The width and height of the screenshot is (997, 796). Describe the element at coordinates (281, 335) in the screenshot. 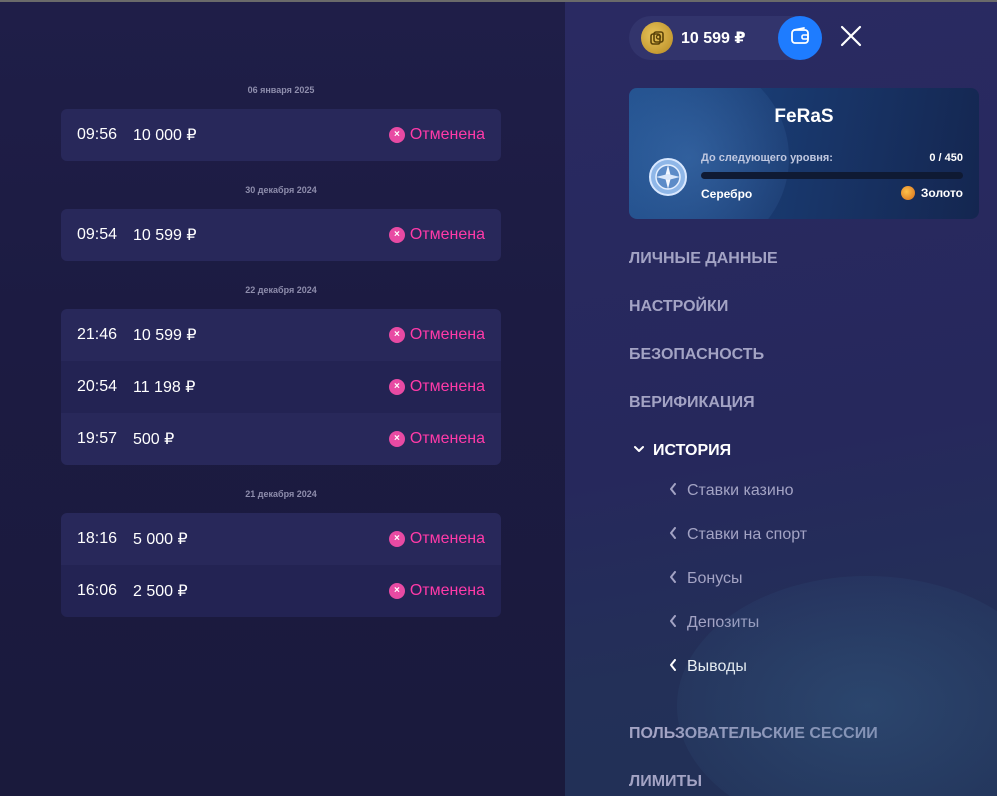

I see `transaction-row: 21:46 10 599 ₽ × Отменена` at that location.